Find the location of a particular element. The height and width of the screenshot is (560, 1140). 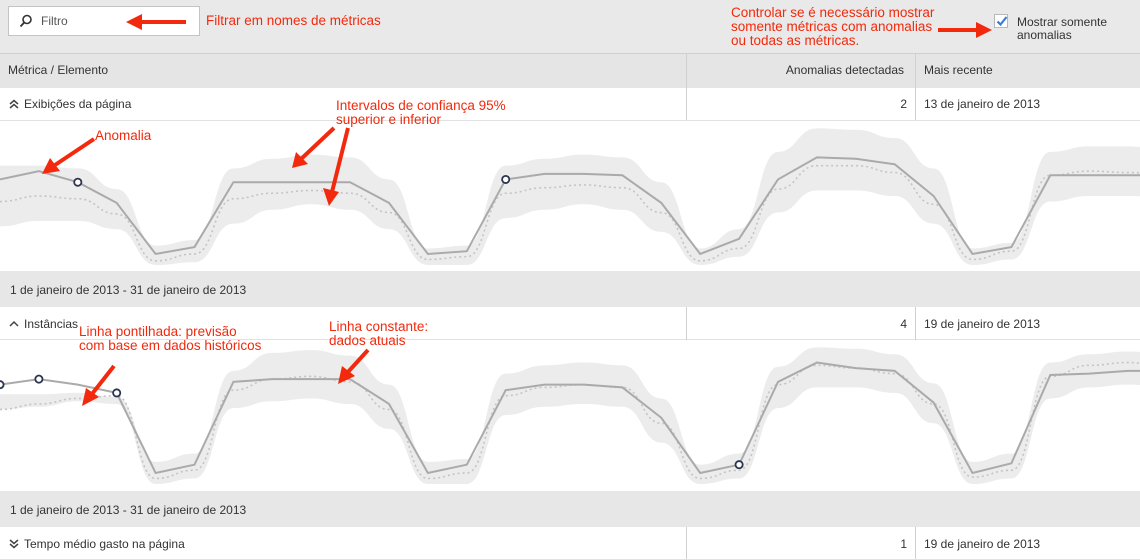

anomaly-annotation-arrow is located at coordinates (69, 155).